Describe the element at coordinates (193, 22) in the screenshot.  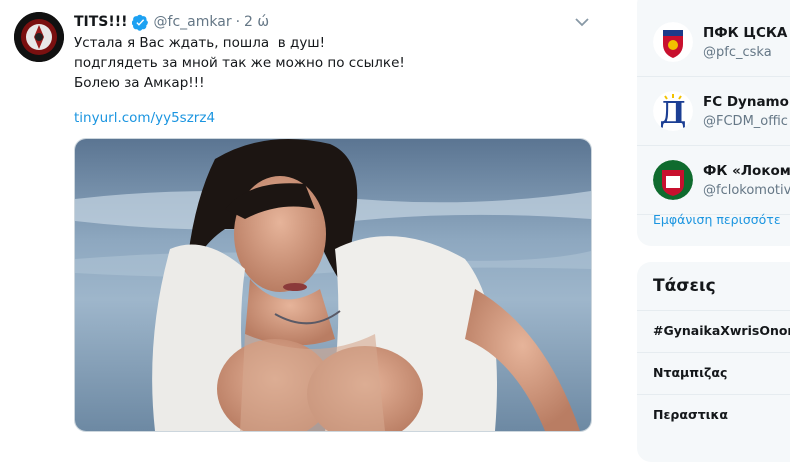
I see `handle: @fc_amkar` at that location.